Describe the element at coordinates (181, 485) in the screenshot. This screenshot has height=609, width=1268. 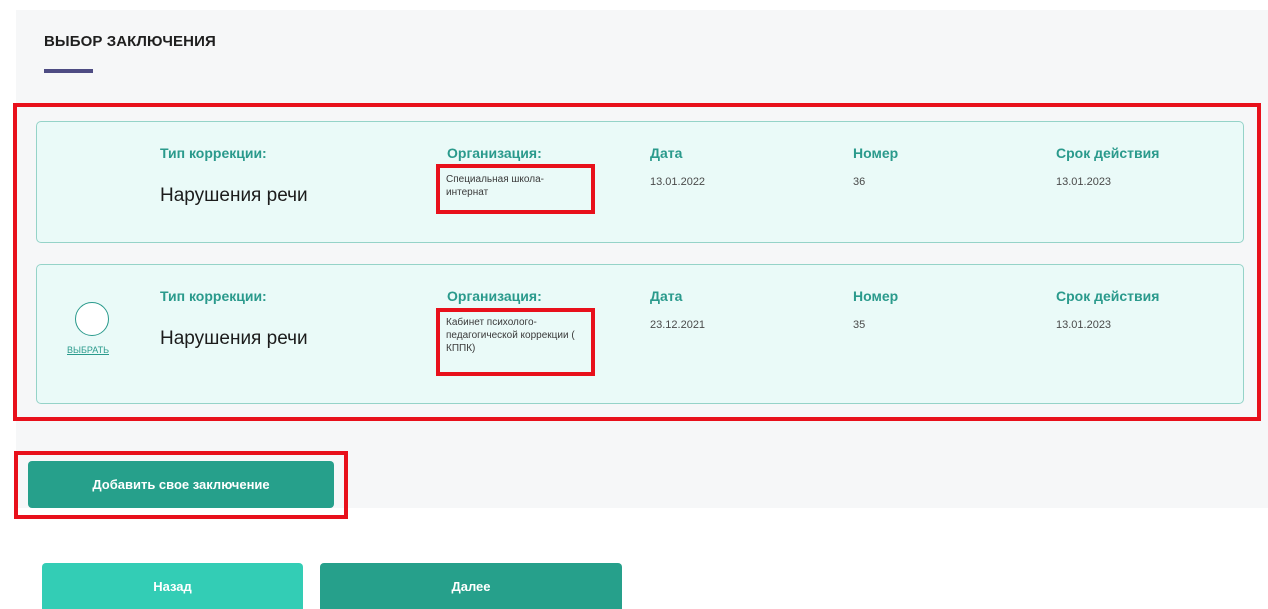
I see `highlight-frame-add-button` at that location.